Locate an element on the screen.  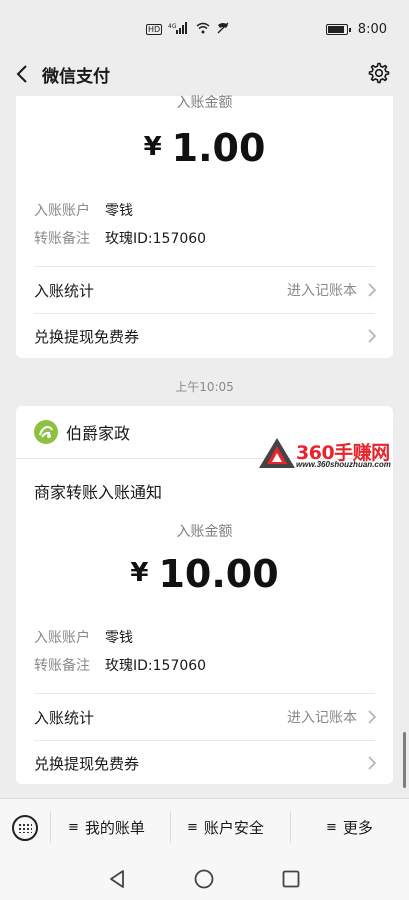
nav-back-triangle-icon is located at coordinates (117, 879).